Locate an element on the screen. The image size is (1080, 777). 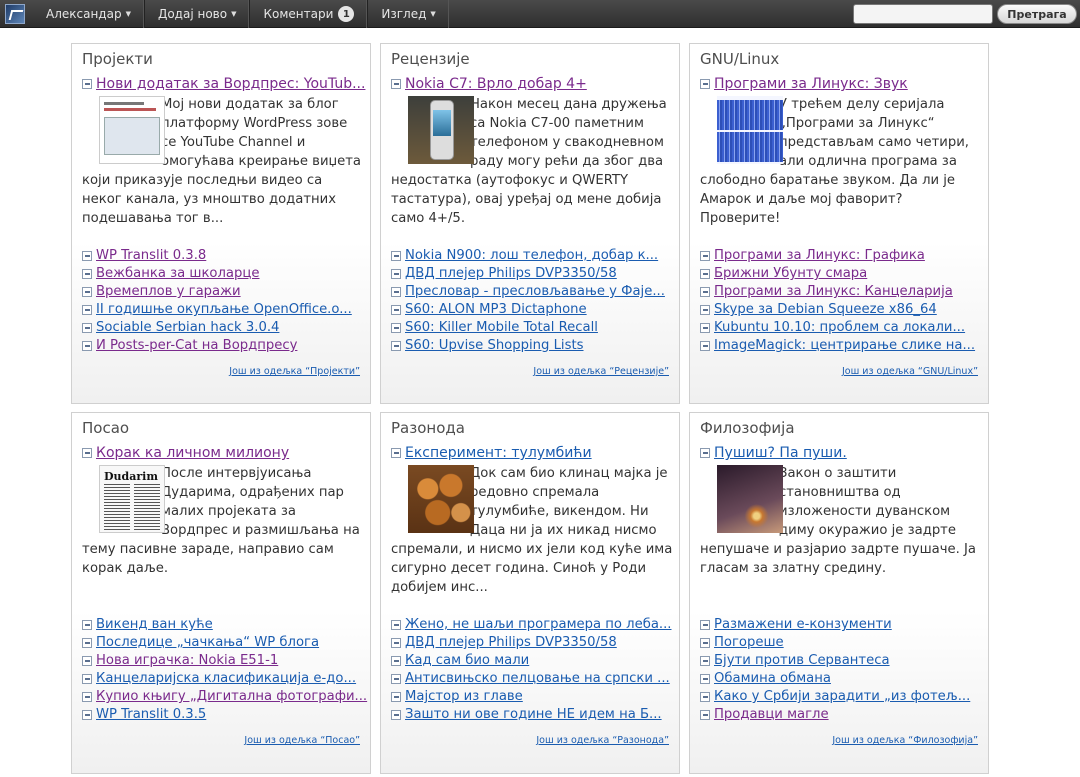
panel-title: Филозофија is located at coordinates (747, 428).